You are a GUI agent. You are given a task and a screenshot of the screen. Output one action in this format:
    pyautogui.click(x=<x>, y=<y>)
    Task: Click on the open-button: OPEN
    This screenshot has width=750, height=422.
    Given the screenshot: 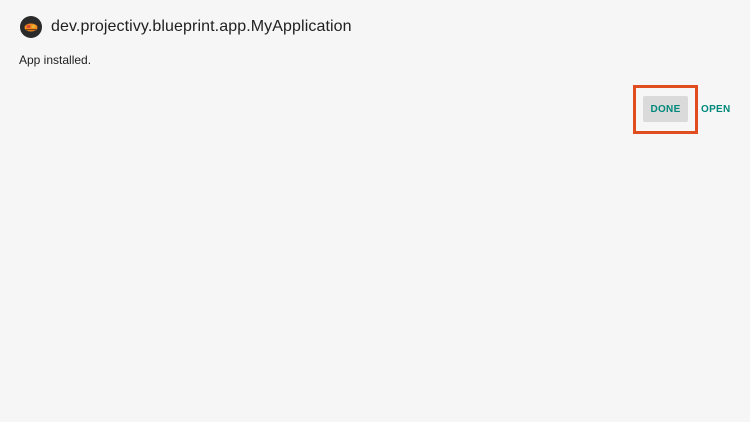 What is the action you would take?
    pyautogui.click(x=716, y=109)
    